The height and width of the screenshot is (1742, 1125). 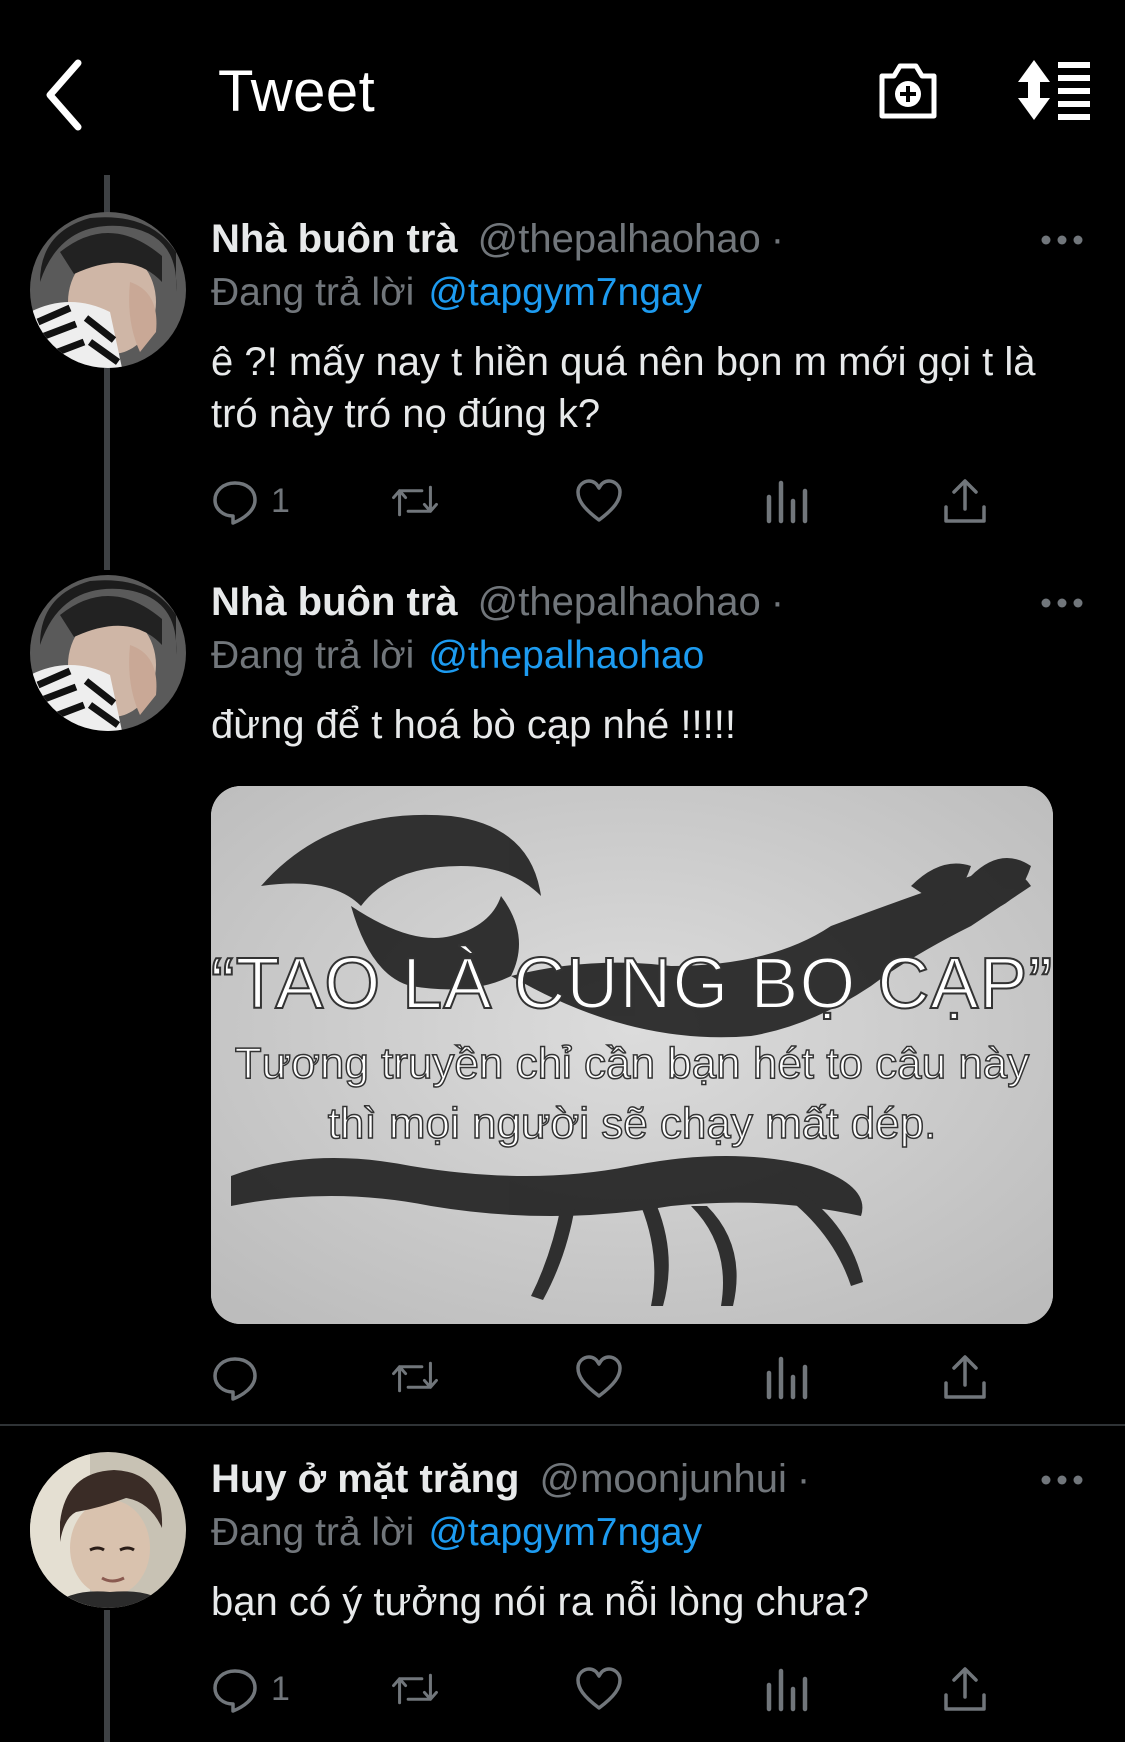 I want to click on action-bar, so click(x=611, y=1377).